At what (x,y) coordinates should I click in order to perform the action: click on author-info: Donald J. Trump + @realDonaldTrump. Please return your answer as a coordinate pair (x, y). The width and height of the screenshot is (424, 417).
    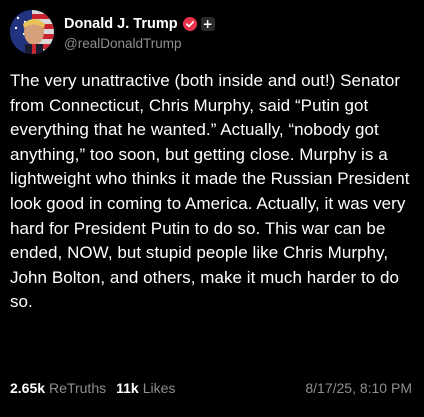
    Looking at the image, I should click on (139, 32).